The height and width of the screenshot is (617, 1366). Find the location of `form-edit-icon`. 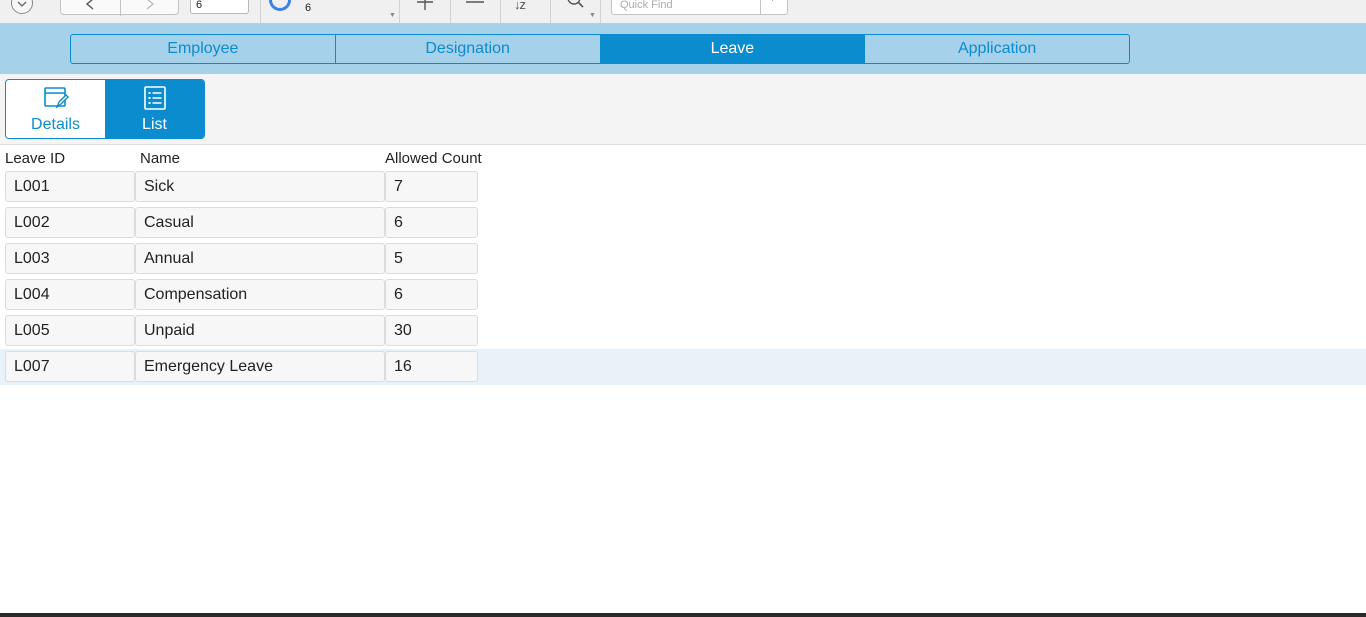

form-edit-icon is located at coordinates (56, 98).